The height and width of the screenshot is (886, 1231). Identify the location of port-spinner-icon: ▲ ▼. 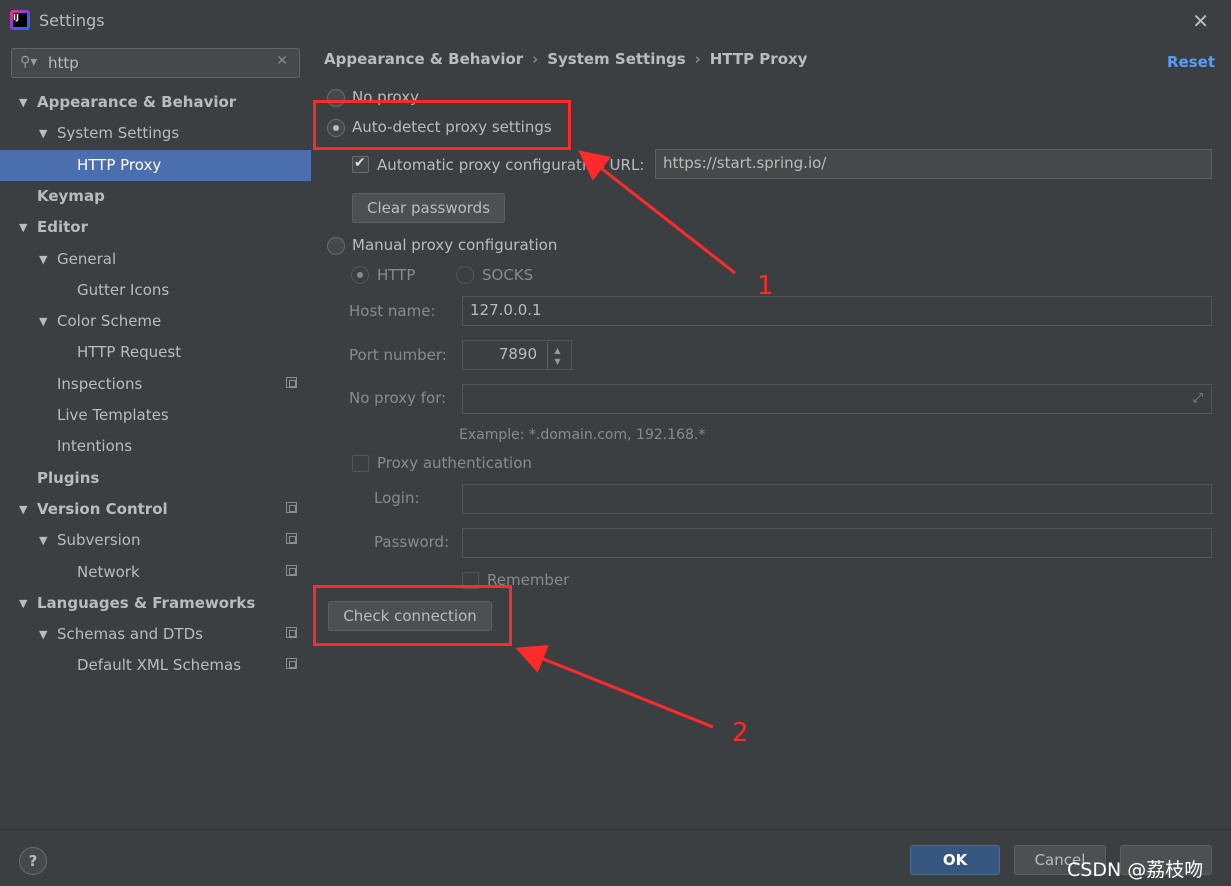
(557, 356).